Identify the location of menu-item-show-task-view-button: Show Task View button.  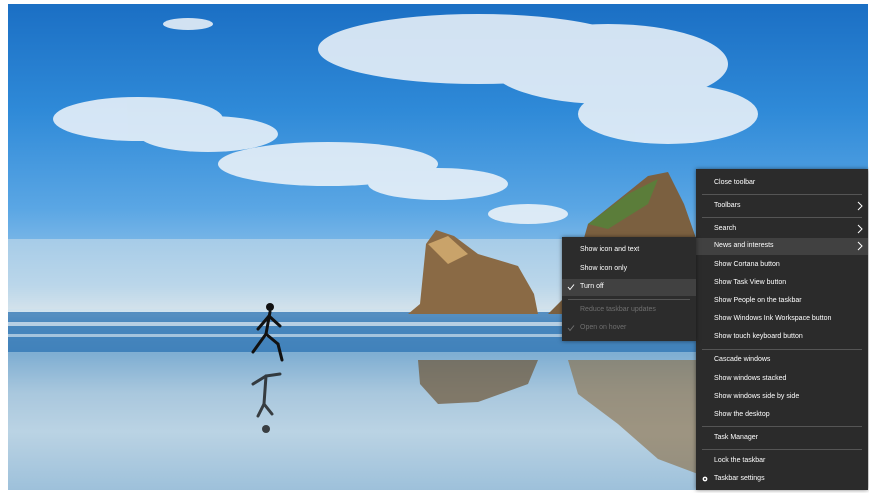
(782, 283).